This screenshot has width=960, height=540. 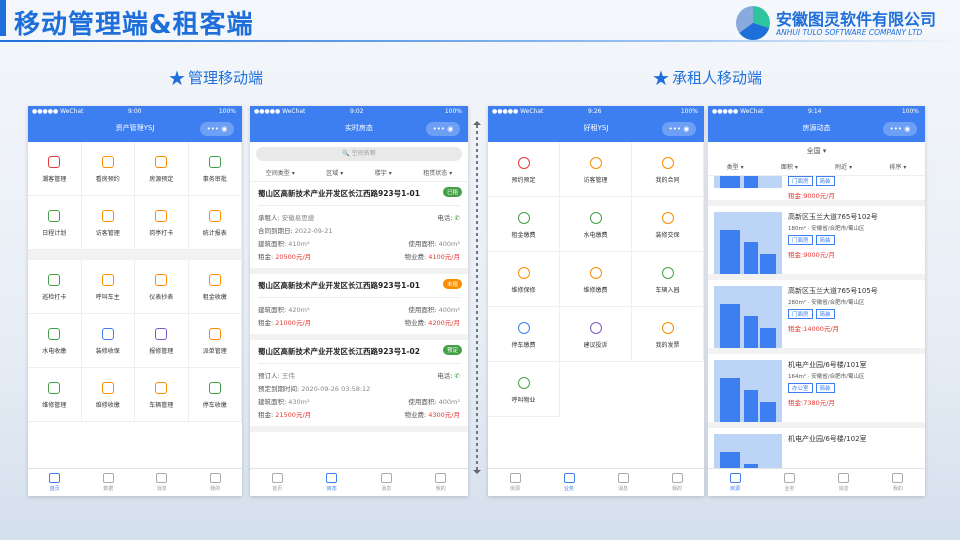 I want to click on tab-item: 数据, so click(x=109, y=482).